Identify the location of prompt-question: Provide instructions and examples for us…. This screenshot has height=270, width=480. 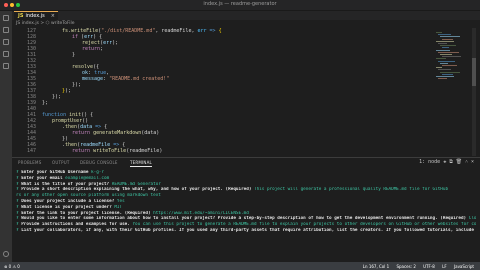
(77, 225).